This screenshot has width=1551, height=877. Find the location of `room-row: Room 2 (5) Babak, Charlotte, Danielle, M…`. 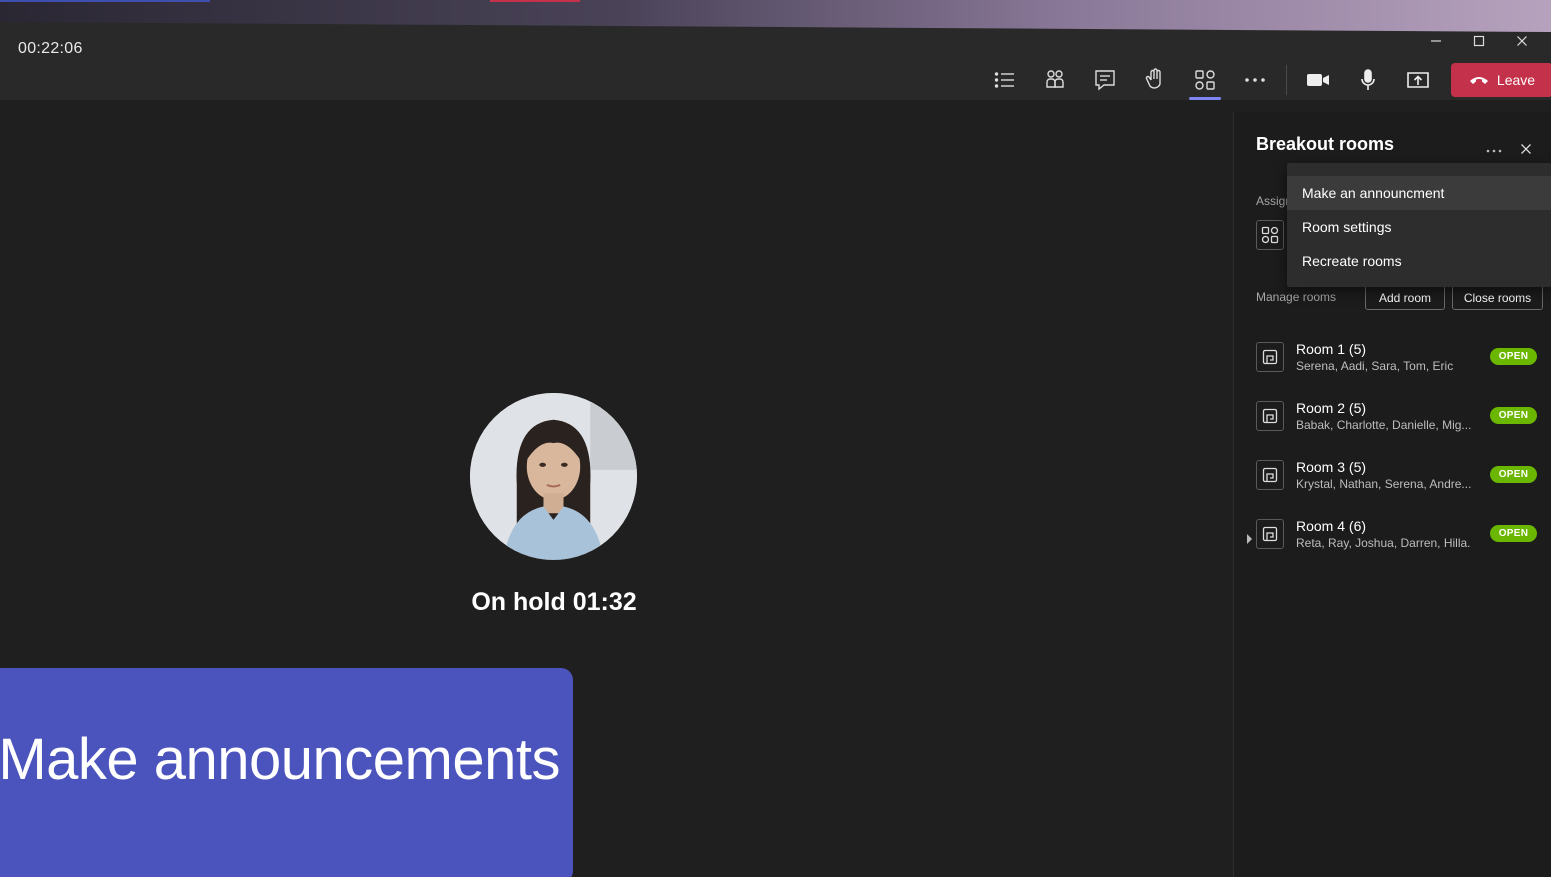

room-row: Room 2 (5) Babak, Charlotte, Danielle, M… is located at coordinates (1392, 422).